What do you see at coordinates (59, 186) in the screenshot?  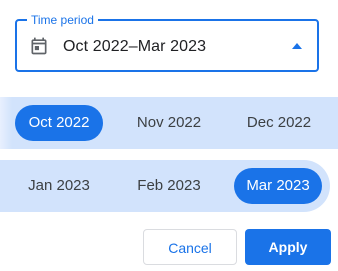 I see `month-jan-2023: Jan 2023` at bounding box center [59, 186].